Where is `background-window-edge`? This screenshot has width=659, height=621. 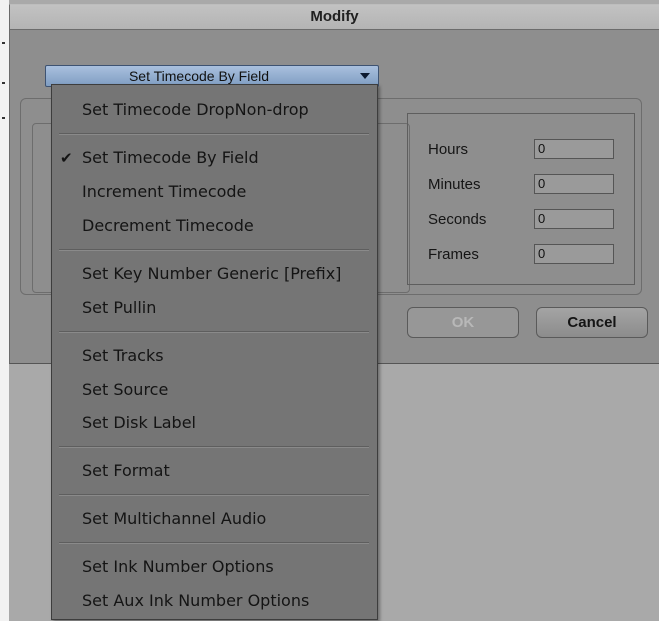
background-window-edge is located at coordinates (4, 310).